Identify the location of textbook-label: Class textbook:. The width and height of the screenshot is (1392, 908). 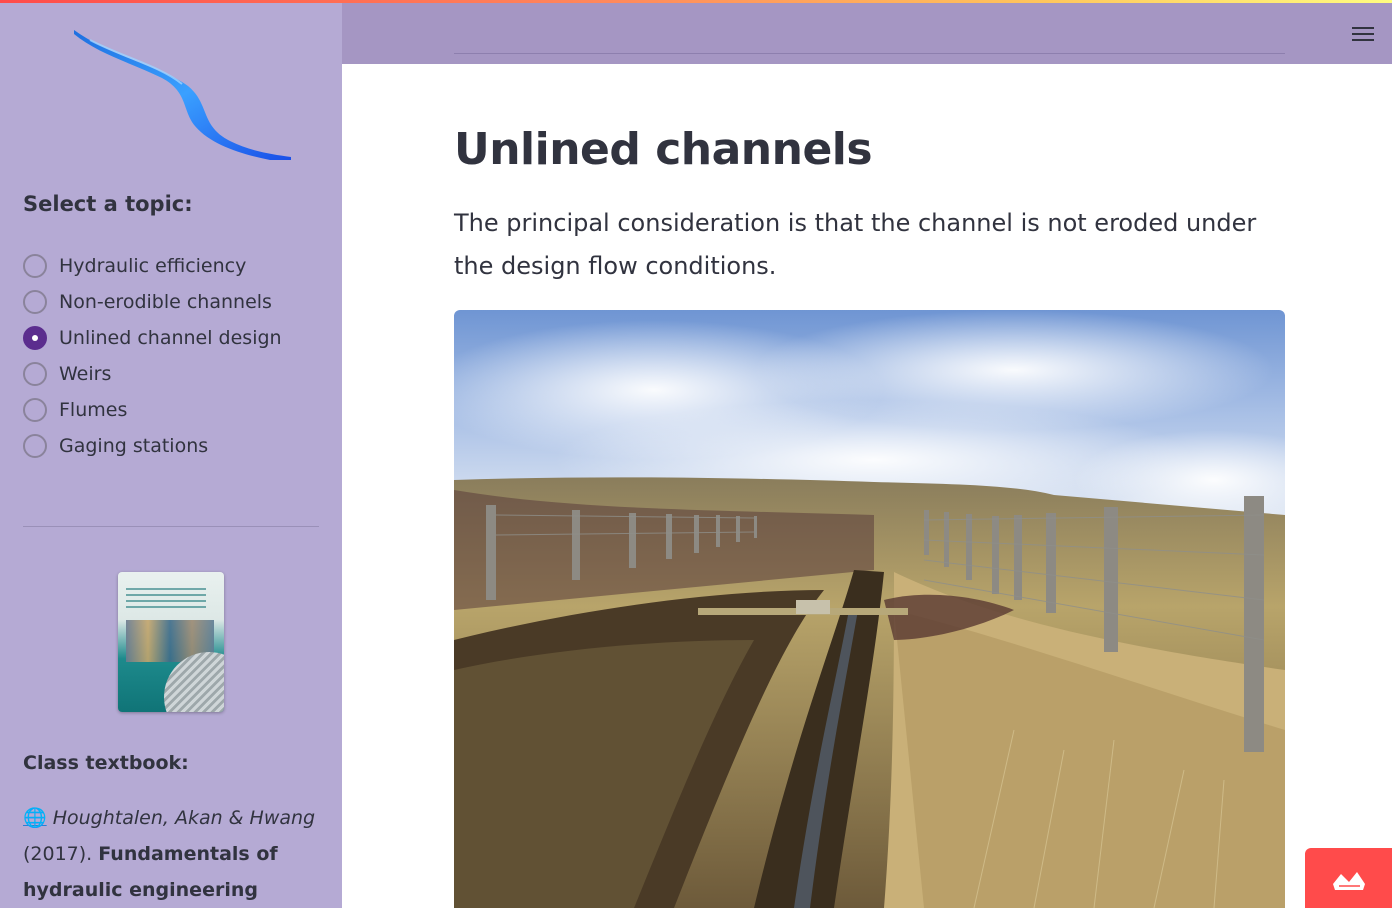
(106, 763).